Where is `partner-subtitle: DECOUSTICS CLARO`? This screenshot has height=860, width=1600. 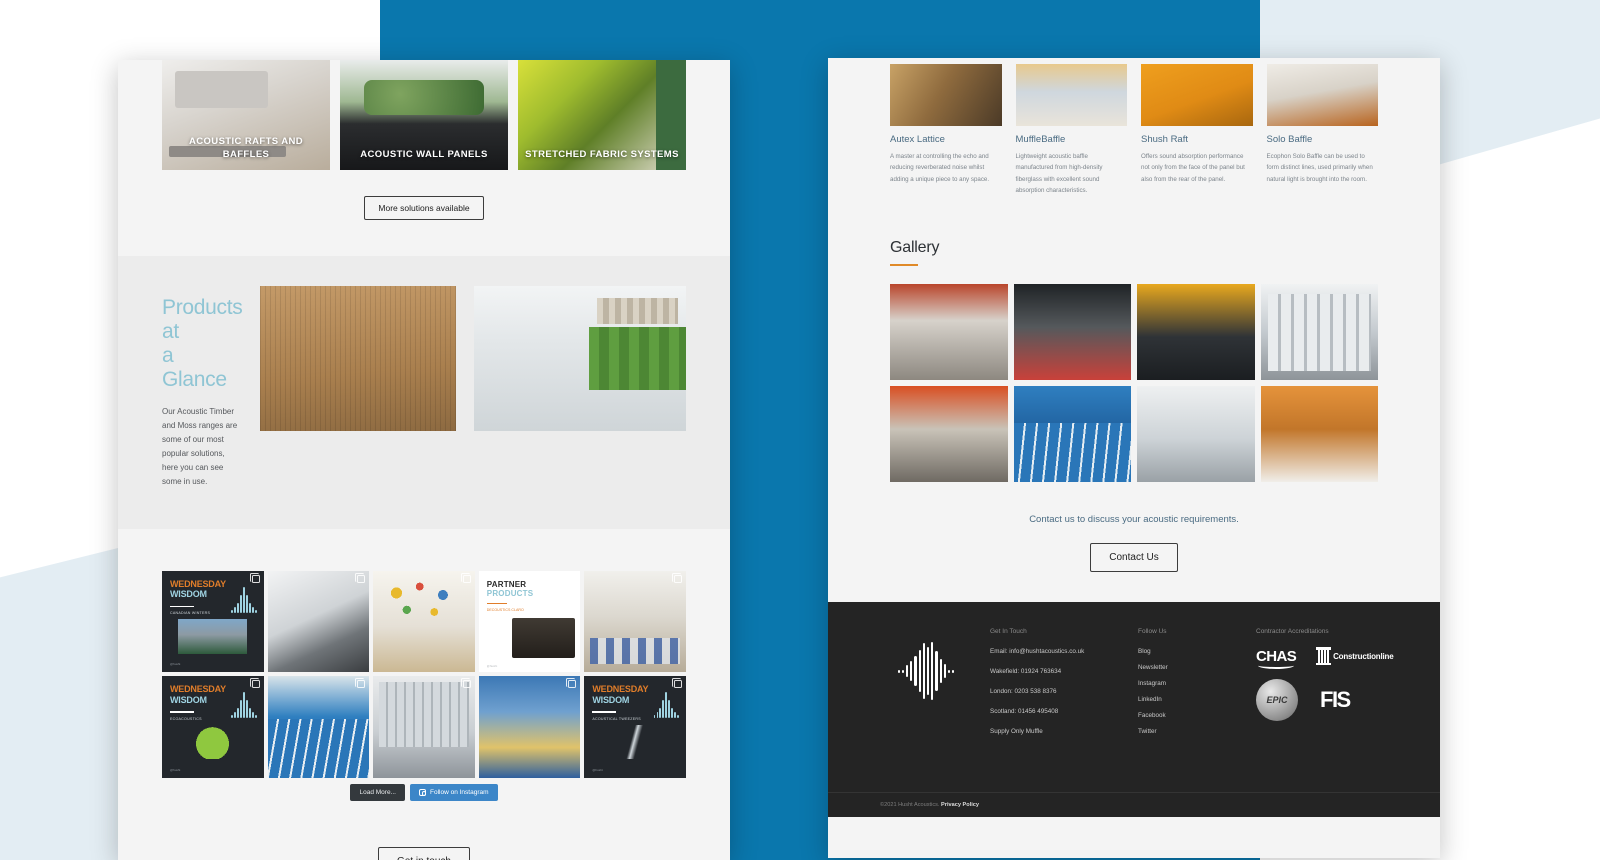 partner-subtitle: DECOUSTICS CLARO is located at coordinates (505, 609).